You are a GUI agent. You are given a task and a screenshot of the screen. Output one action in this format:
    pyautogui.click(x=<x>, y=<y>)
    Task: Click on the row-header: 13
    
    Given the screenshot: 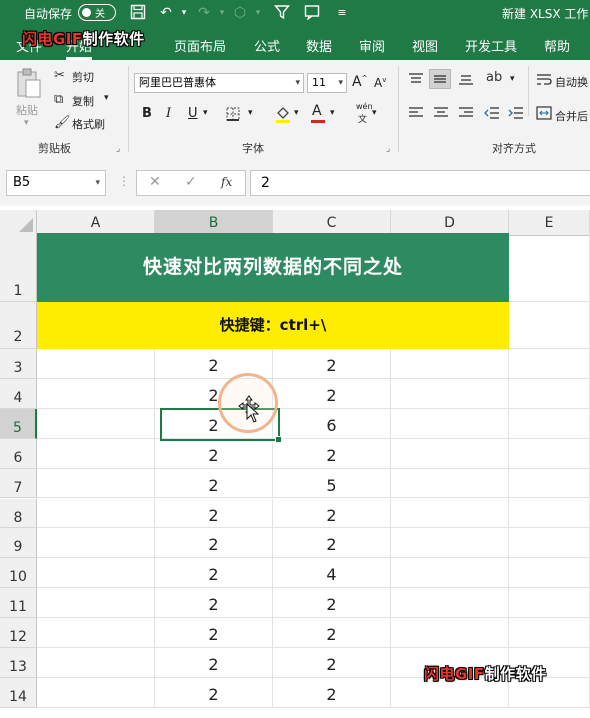 What is the action you would take?
    pyautogui.click(x=18, y=663)
    